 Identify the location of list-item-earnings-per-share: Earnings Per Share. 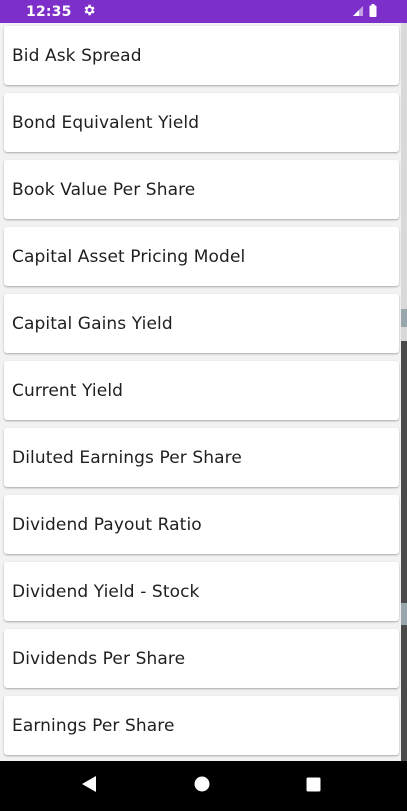
(201, 725).